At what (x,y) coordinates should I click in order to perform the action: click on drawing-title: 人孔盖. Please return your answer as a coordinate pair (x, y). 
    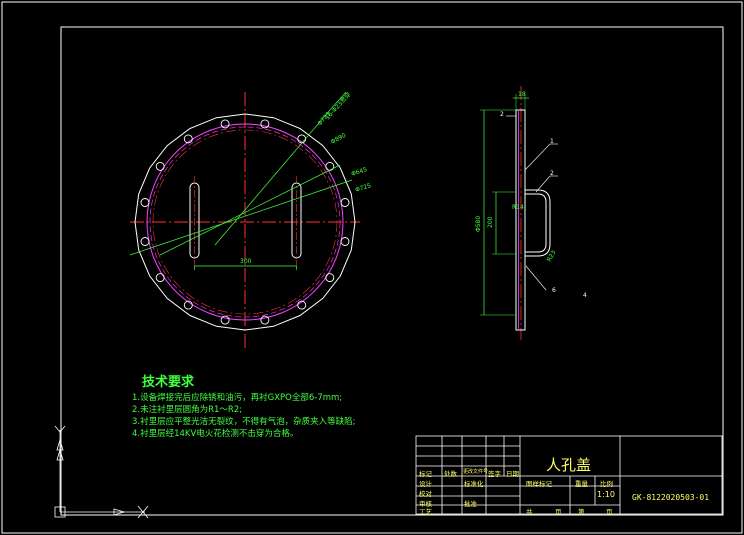
    Looking at the image, I should click on (569, 465).